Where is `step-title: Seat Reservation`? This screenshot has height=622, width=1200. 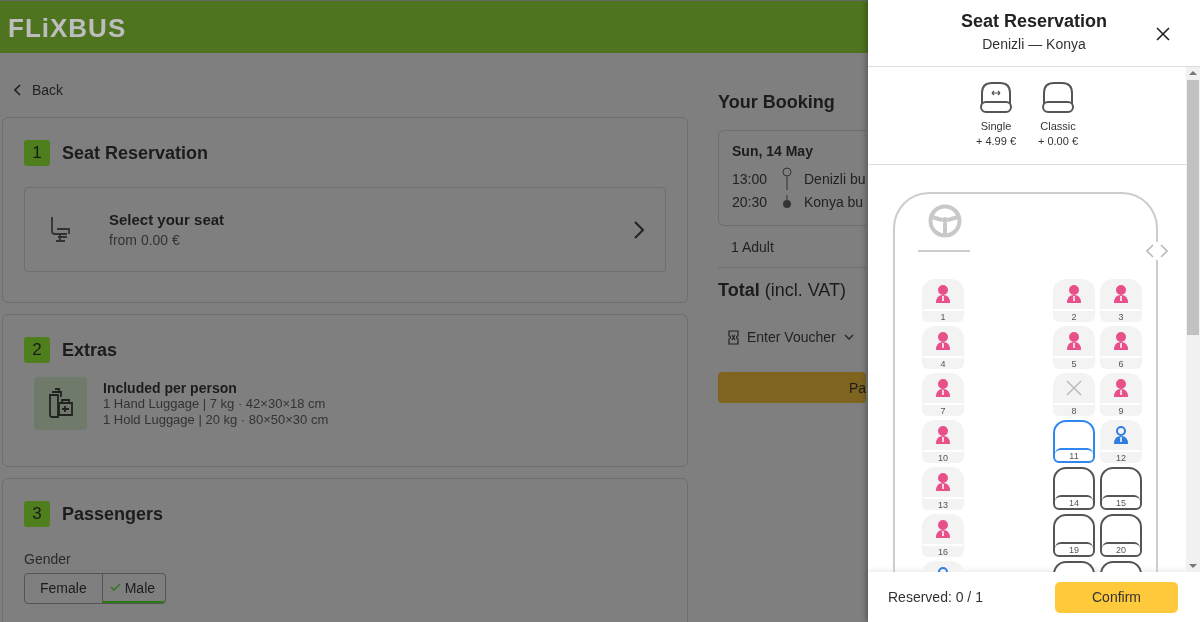
step-title: Seat Reservation is located at coordinates (135, 153).